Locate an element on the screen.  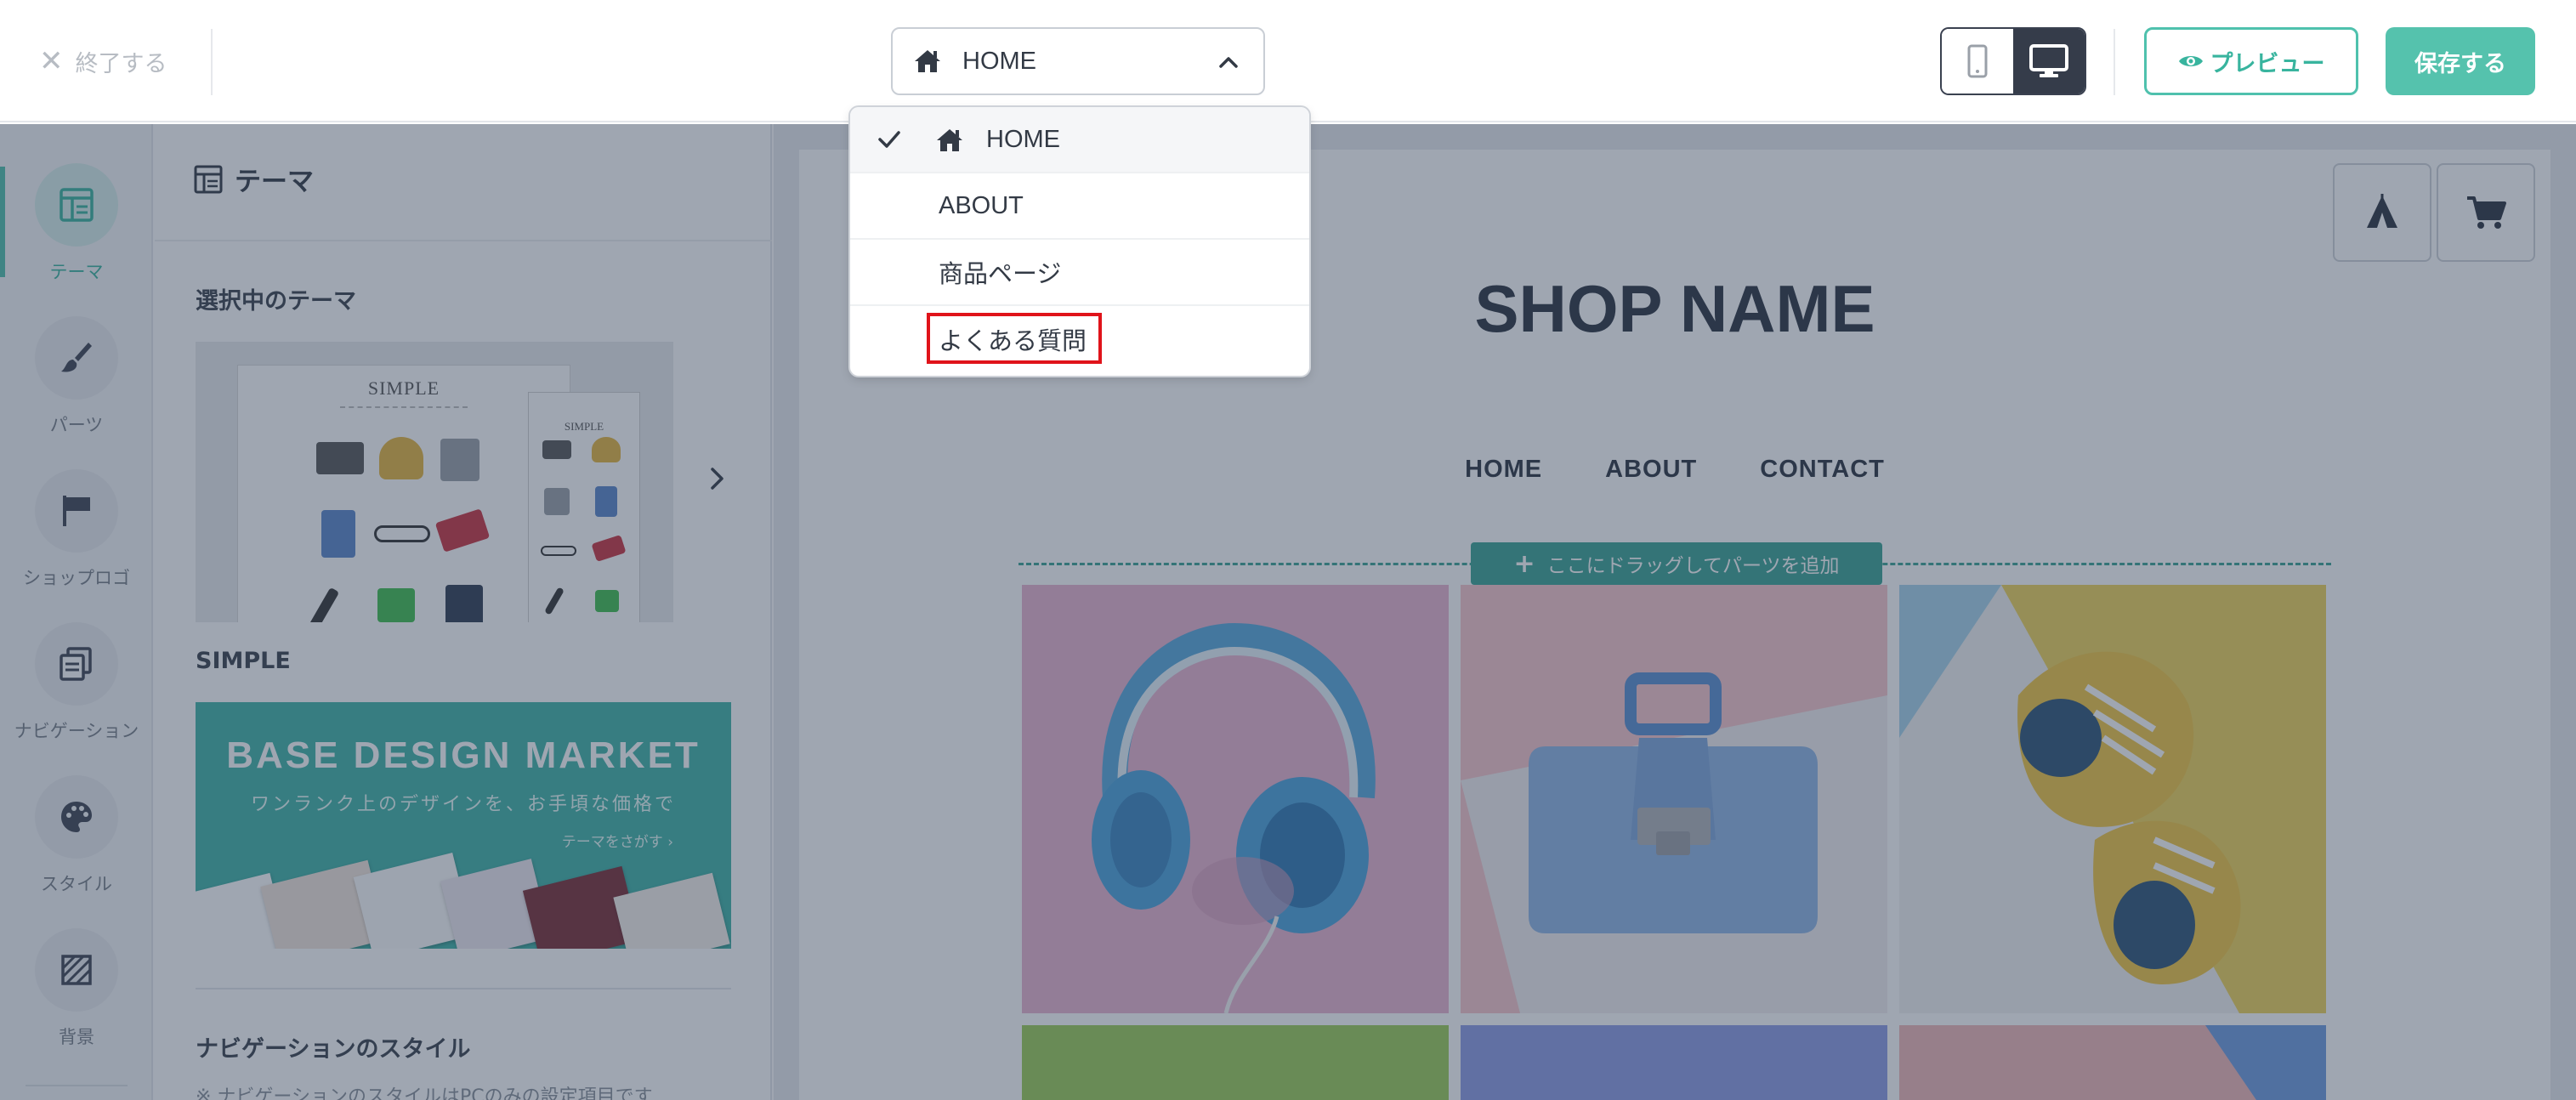
checkmark-icon is located at coordinates (889, 139).